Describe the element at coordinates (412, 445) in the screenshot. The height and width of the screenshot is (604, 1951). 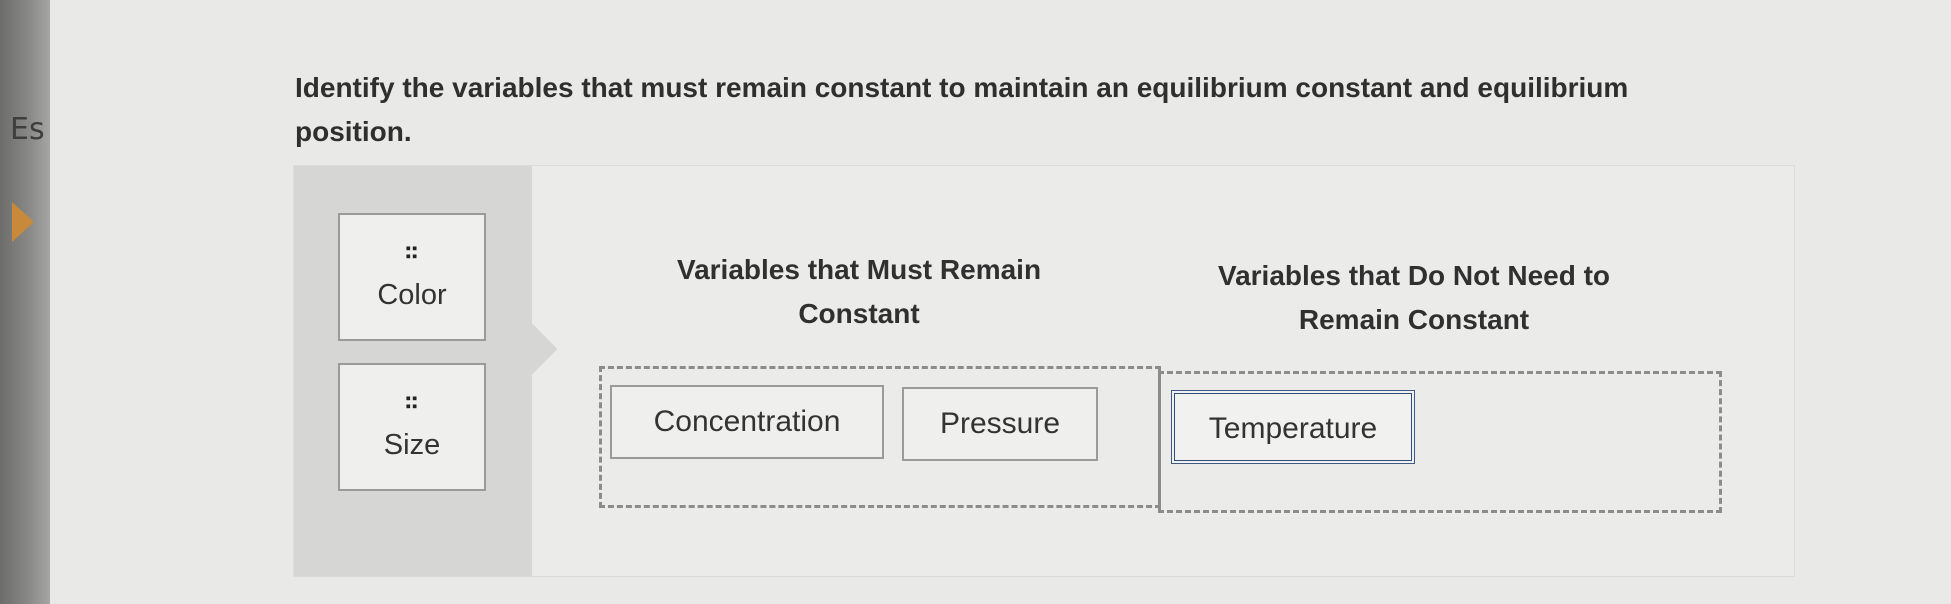
I see `bank-item-label: Size` at that location.